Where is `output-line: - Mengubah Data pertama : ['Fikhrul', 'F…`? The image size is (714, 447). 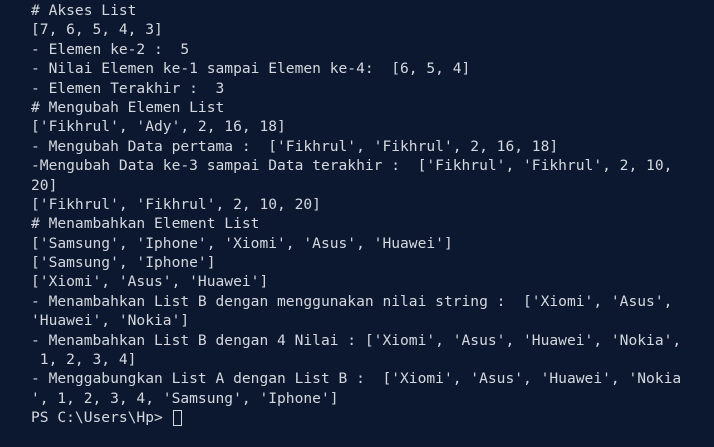
output-line: - Mengubah Data pertama : ['Fikhrul', 'F… is located at coordinates (295, 146).